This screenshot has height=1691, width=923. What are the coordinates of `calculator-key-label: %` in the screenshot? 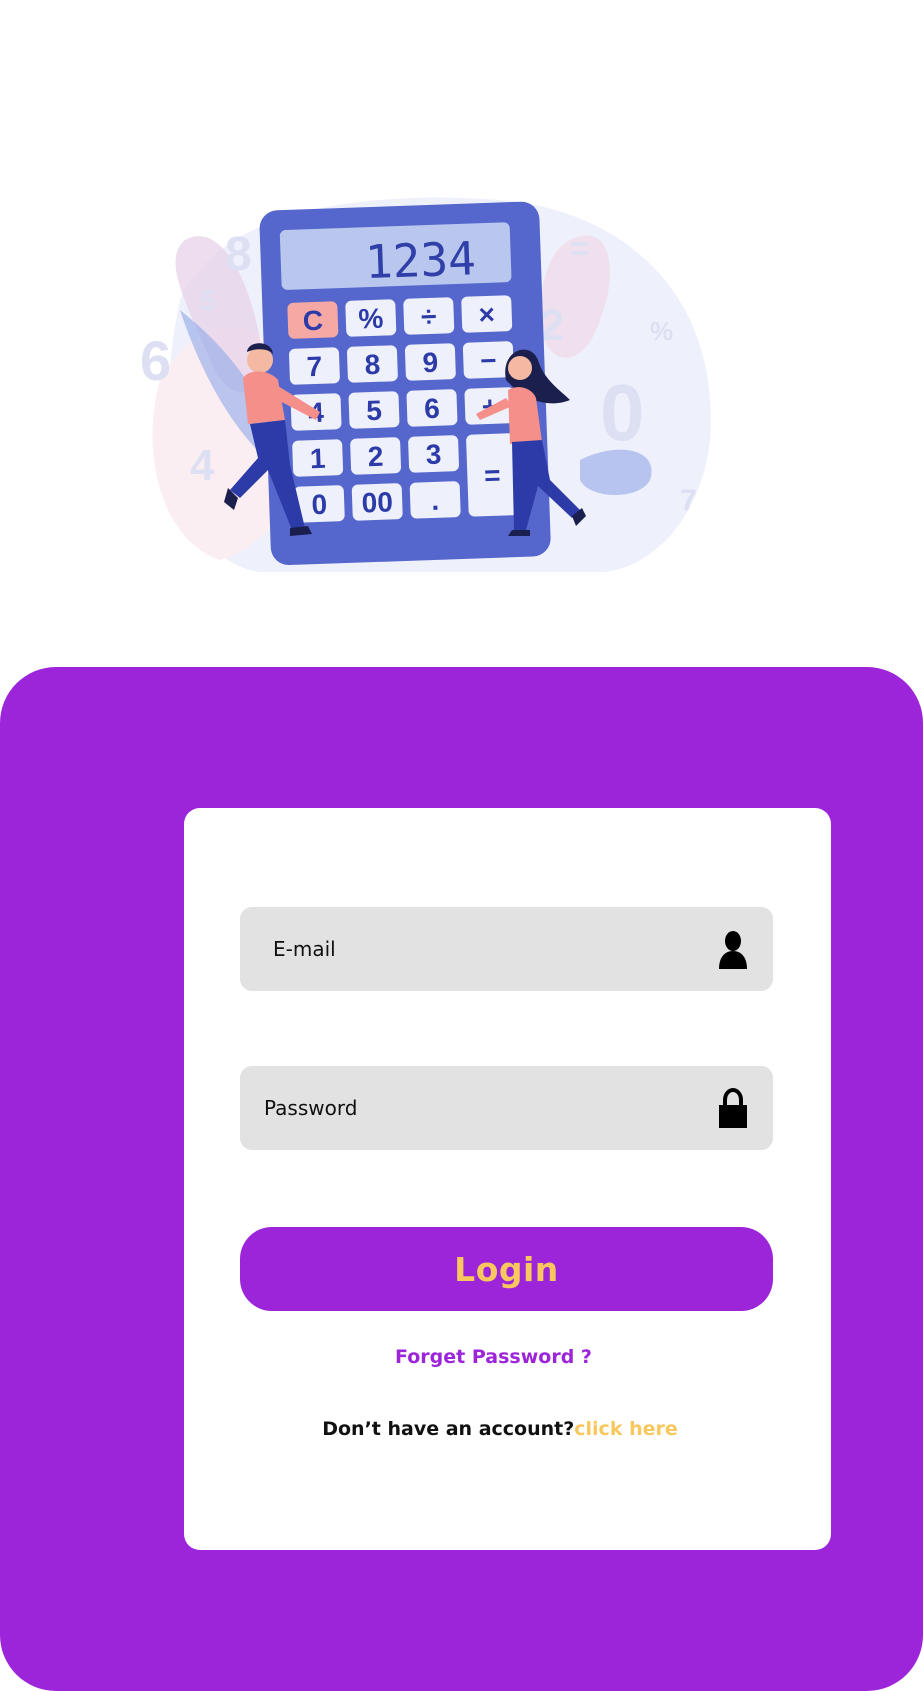 It's located at (371, 319).